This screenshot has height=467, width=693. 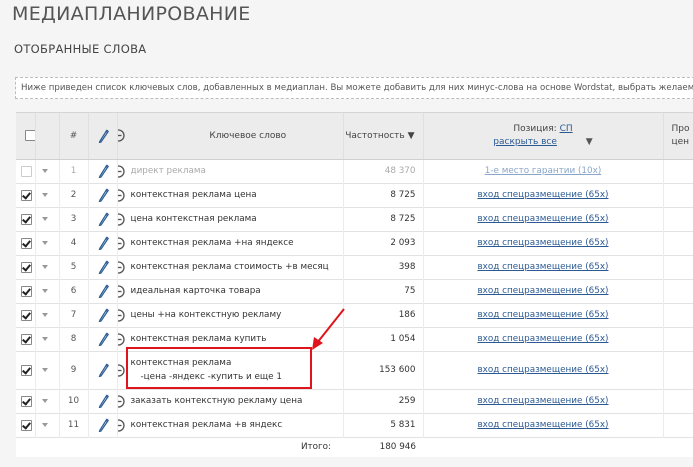 What do you see at coordinates (230, 171) in the screenshot?
I see `row-keyword-cell: директ реклама` at bounding box center [230, 171].